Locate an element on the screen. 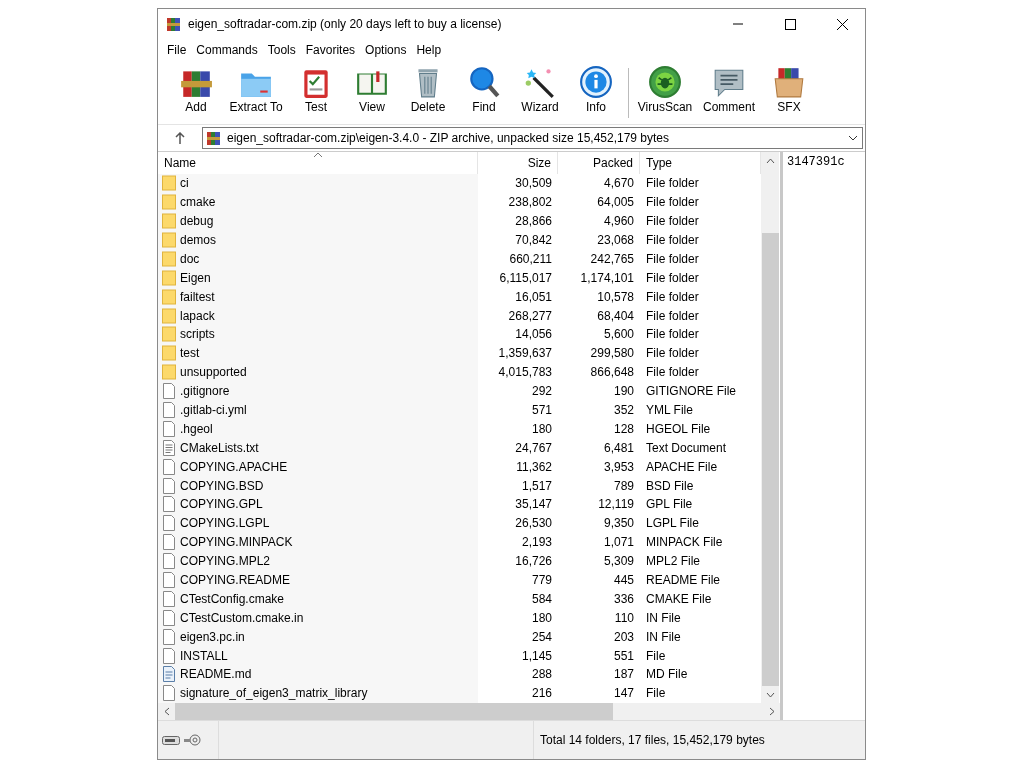 Image resolution: width=1025 pixels, height=769 pixels. file-name: doc is located at coordinates (318, 259).